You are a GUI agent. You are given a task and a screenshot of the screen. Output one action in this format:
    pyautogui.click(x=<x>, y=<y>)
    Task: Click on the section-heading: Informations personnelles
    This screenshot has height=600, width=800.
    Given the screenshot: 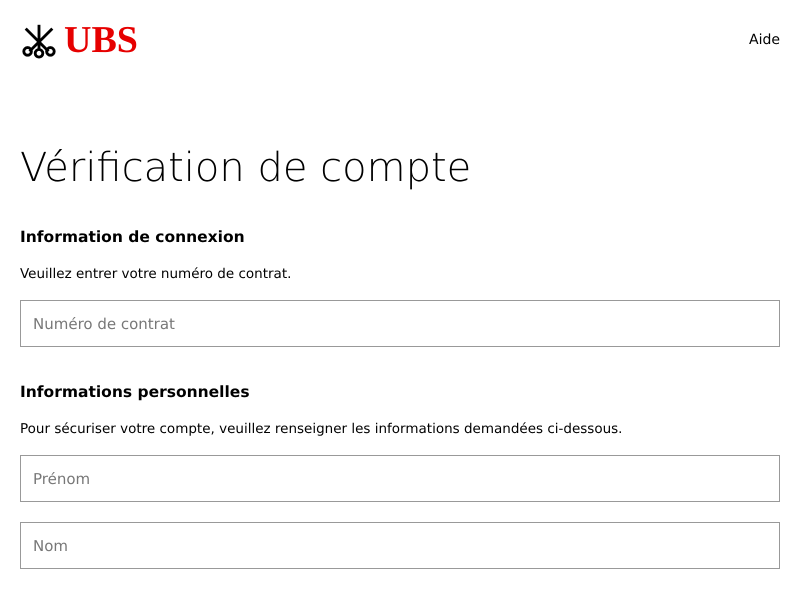 What is the action you would take?
    pyautogui.click(x=135, y=392)
    